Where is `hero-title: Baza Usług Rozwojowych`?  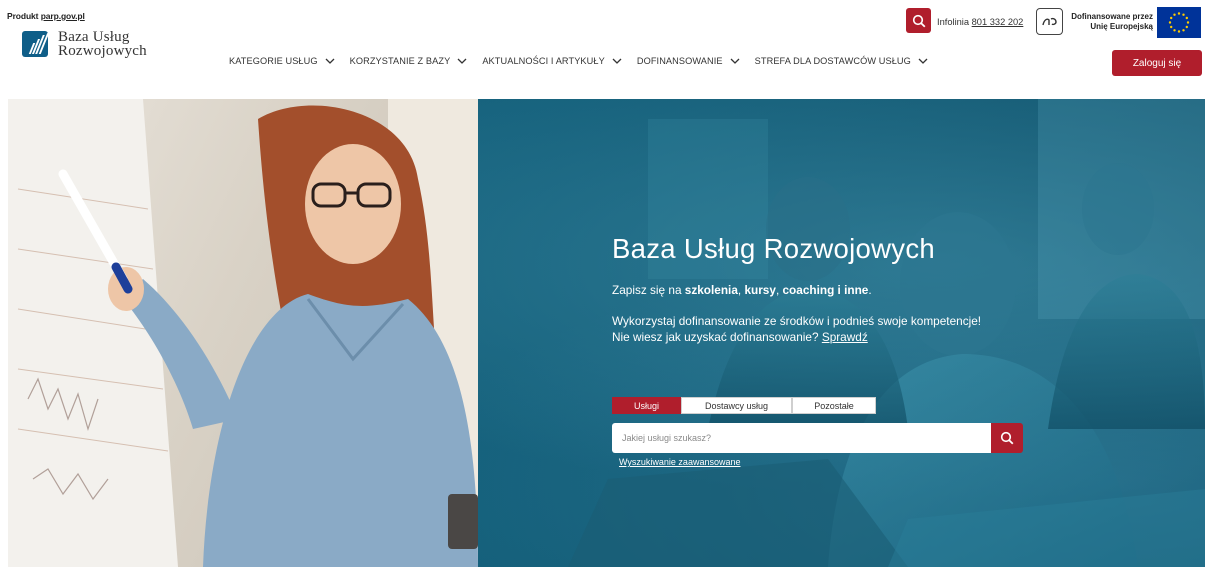 hero-title: Baza Usług Rozwojowych is located at coordinates (773, 248).